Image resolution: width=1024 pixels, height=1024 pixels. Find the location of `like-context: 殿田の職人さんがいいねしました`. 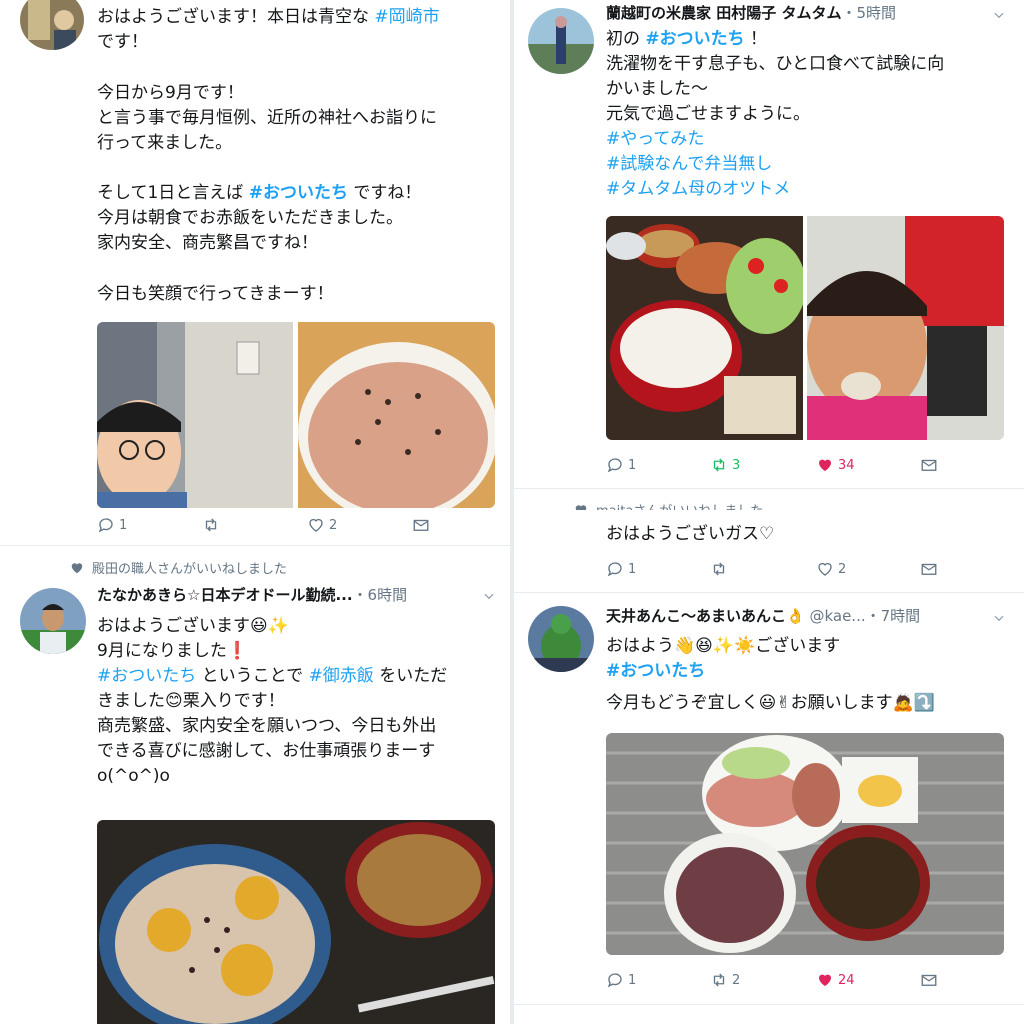

like-context: 殿田の職人さんがいいねしました is located at coordinates (178, 567).